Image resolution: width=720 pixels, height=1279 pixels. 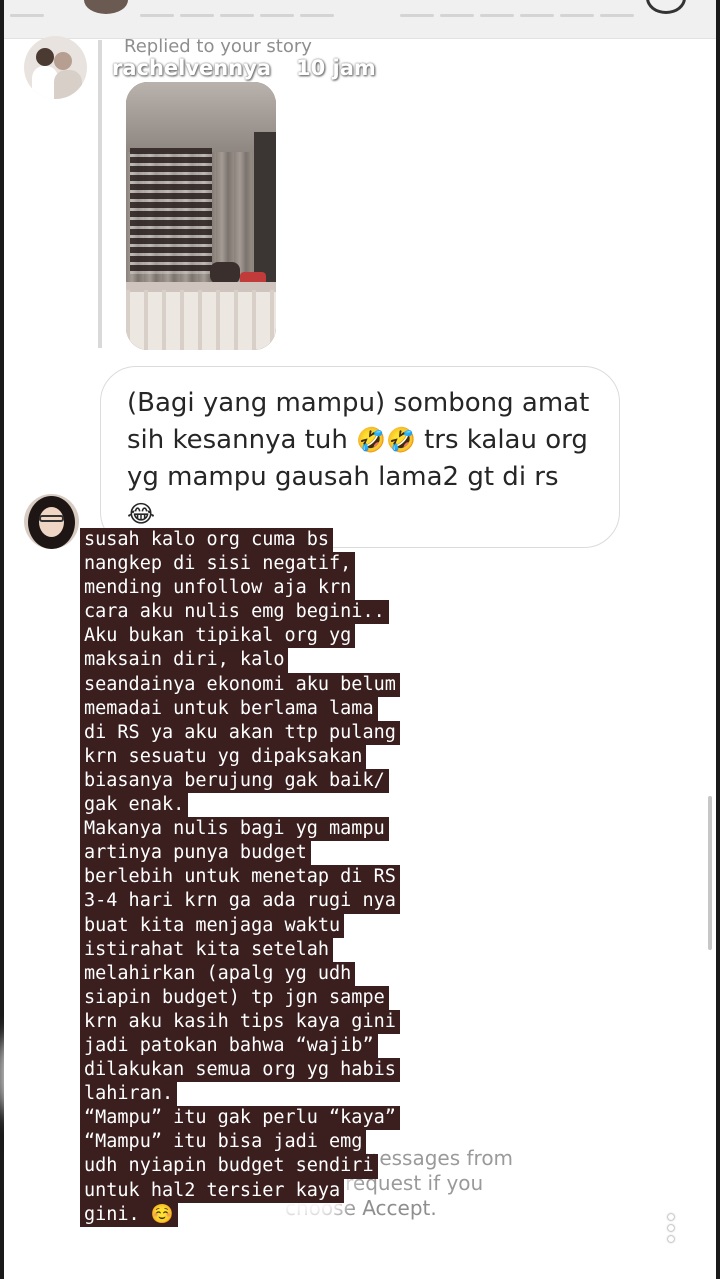 I want to click on overlay-line-row: memadai untuk berlama lama, so click(x=270, y=708).